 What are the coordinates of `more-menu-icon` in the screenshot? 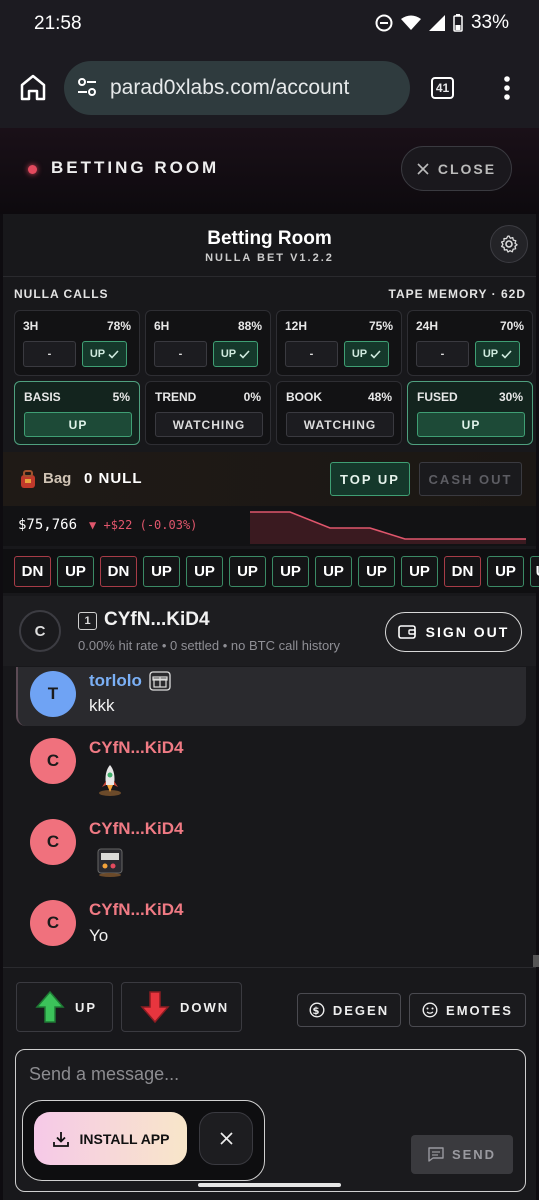 It's located at (507, 88).